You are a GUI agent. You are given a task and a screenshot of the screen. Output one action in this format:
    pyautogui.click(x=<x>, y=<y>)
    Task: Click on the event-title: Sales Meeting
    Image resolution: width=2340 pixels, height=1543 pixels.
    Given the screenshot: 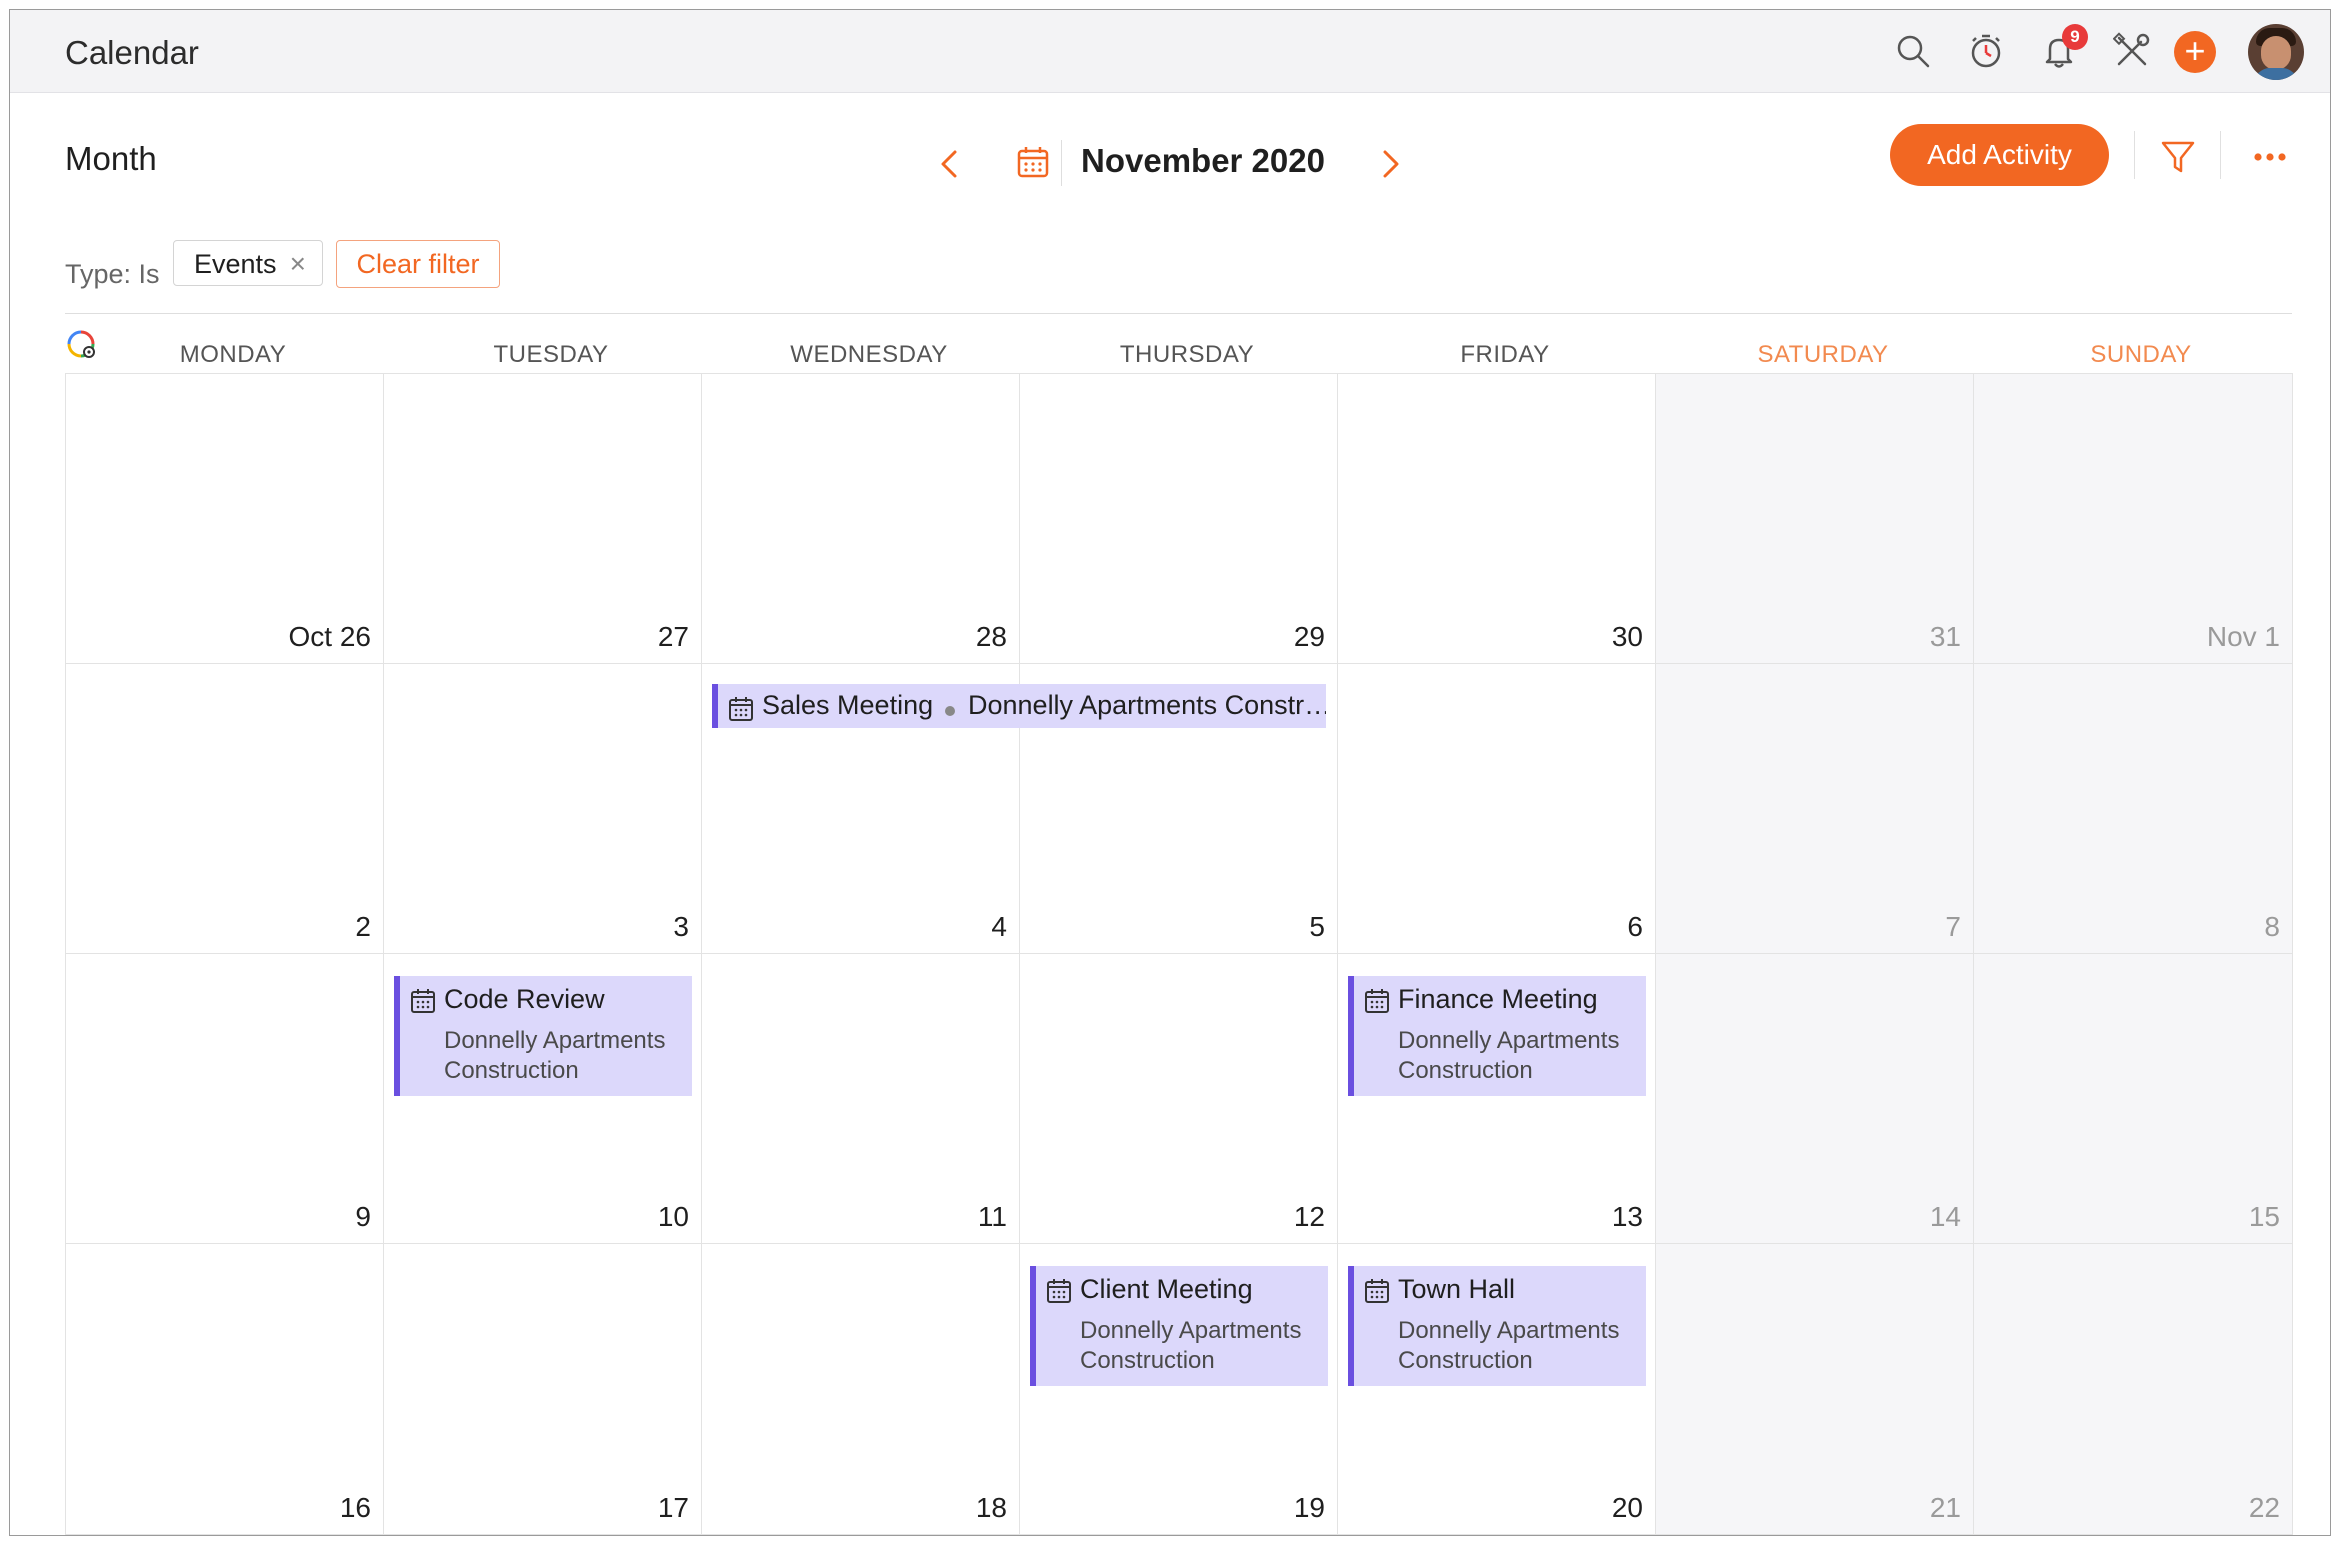 What is the action you would take?
    pyautogui.click(x=848, y=705)
    